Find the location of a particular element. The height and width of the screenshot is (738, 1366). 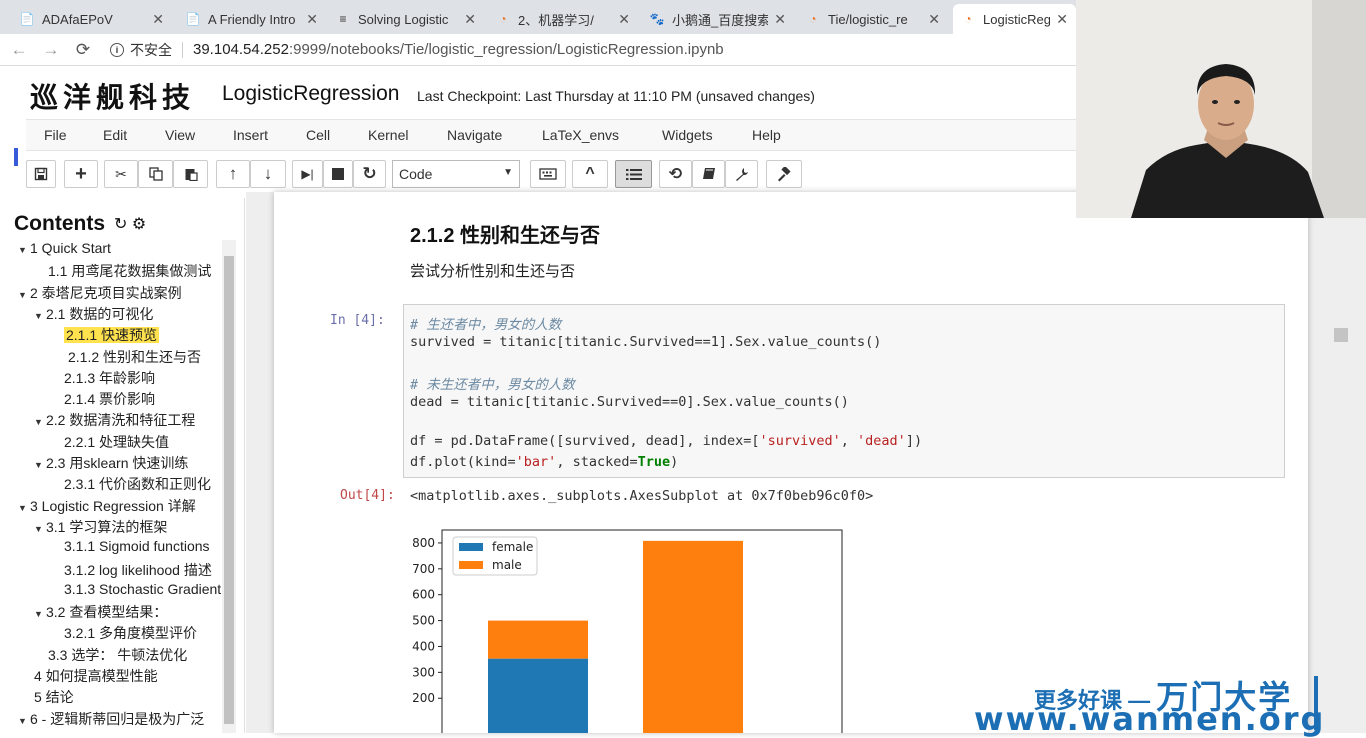

toc-item: ▼ 3 Logistic Regression 详解 is located at coordinates (120, 506).